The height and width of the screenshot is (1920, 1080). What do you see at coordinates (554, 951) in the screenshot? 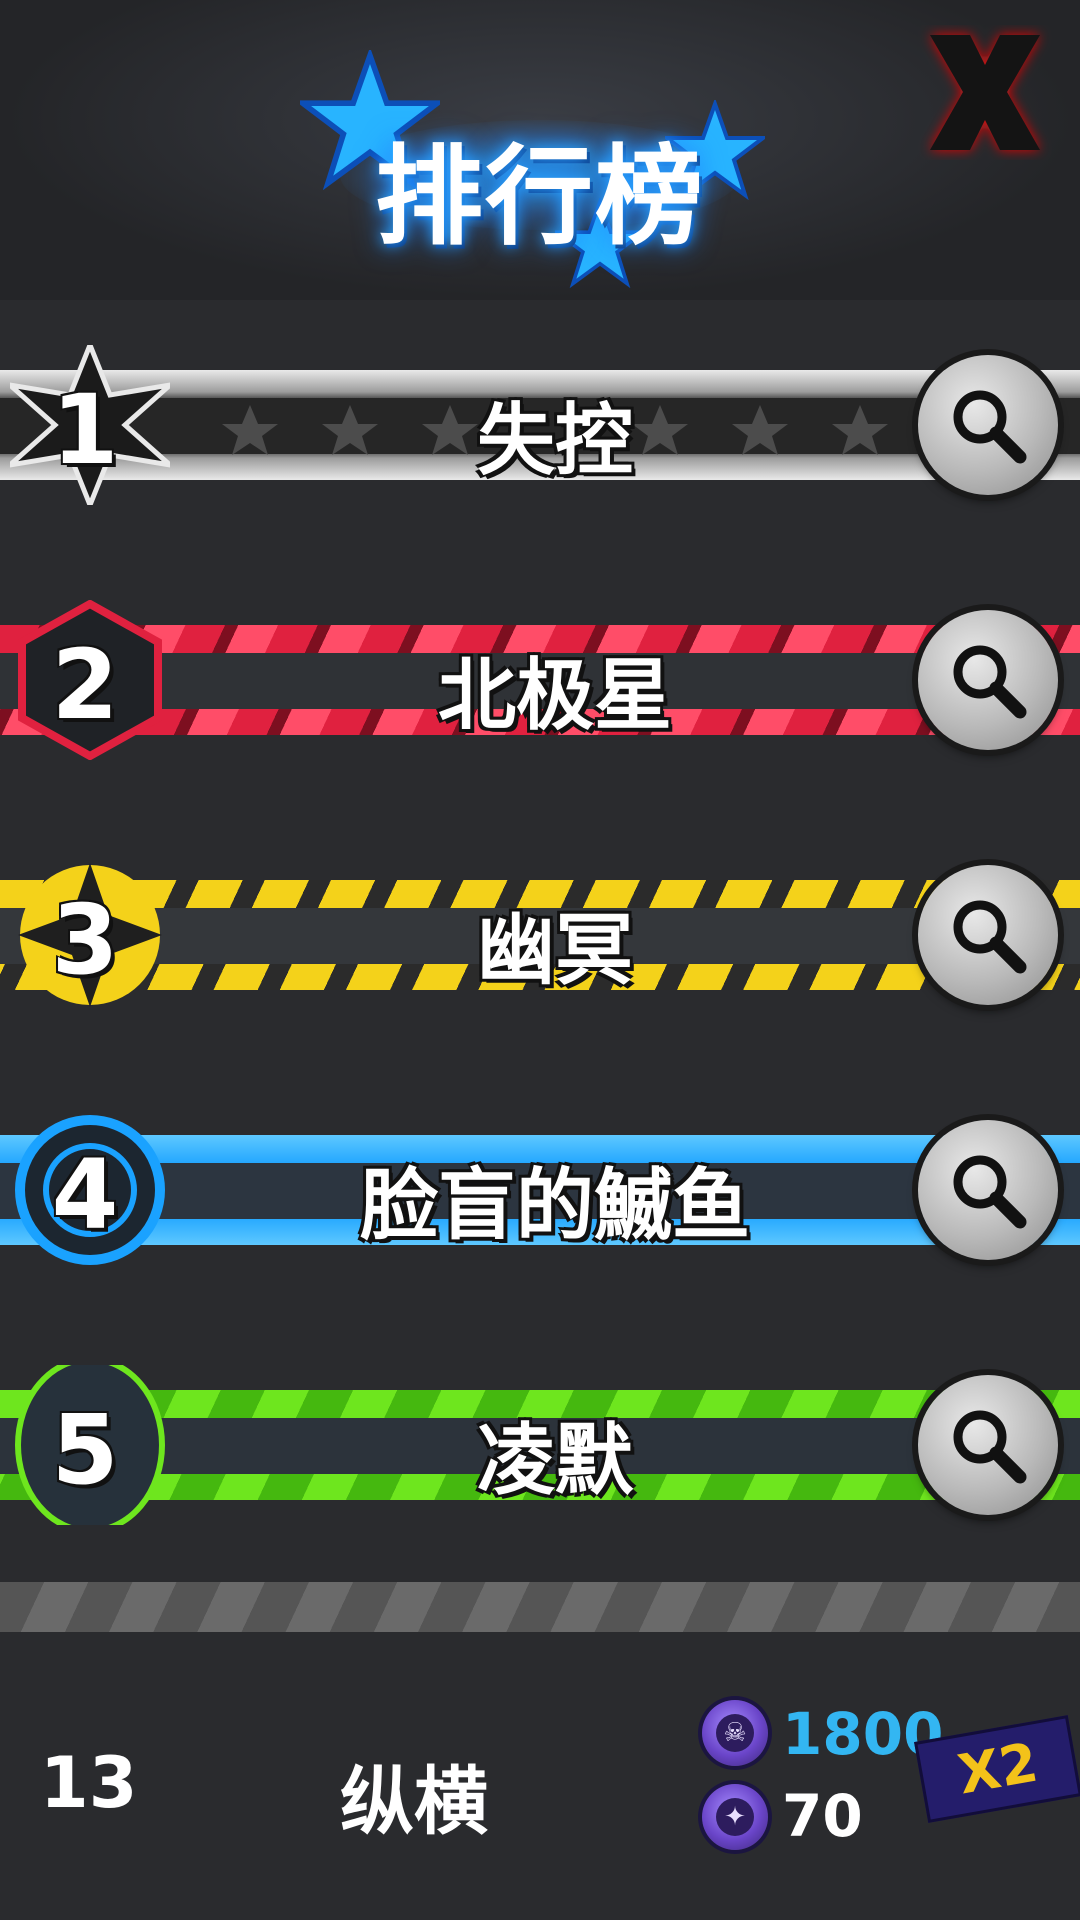
I see `player-name: 幽冥` at bounding box center [554, 951].